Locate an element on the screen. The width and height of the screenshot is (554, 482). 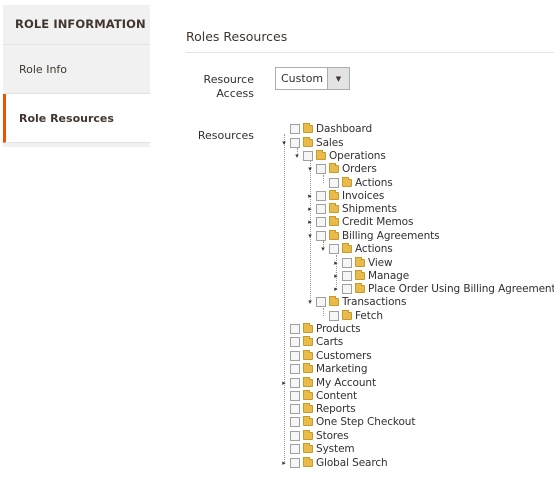
tree-node-label: Orders is located at coordinates (359, 168).